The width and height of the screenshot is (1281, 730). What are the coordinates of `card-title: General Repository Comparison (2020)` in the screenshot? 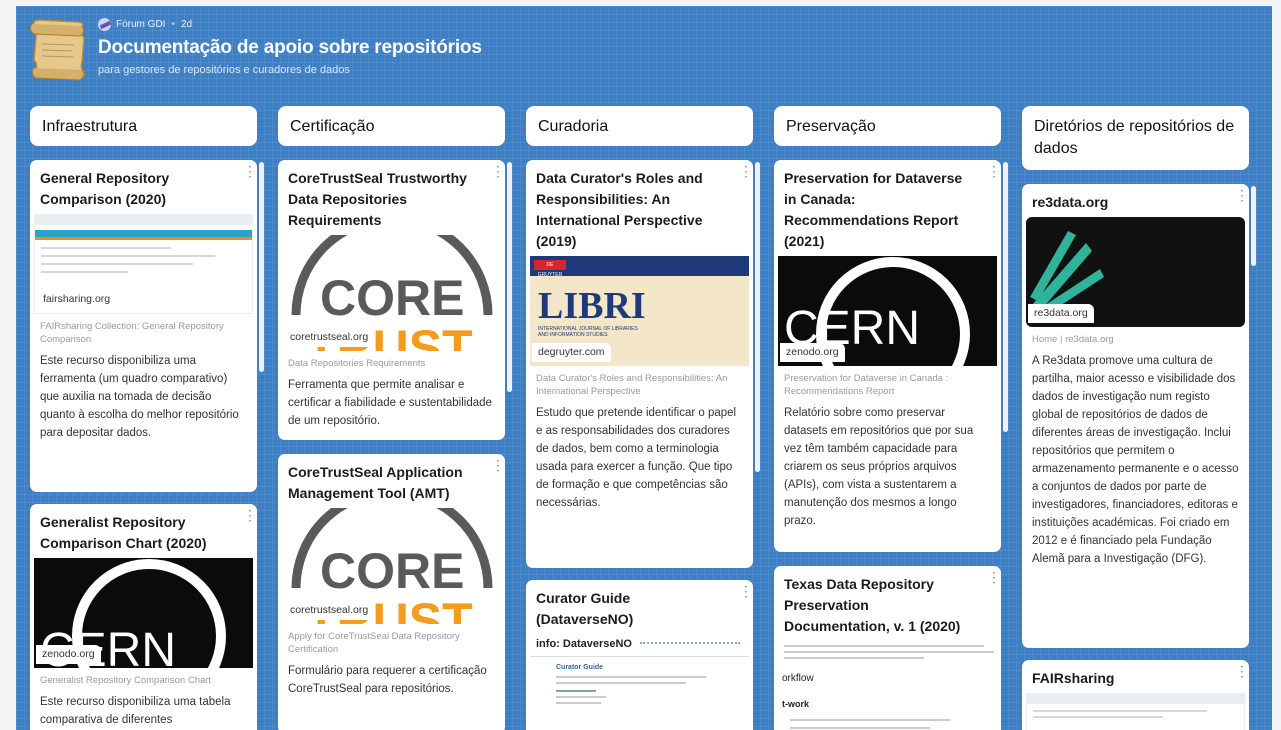 It's located at (105, 188).